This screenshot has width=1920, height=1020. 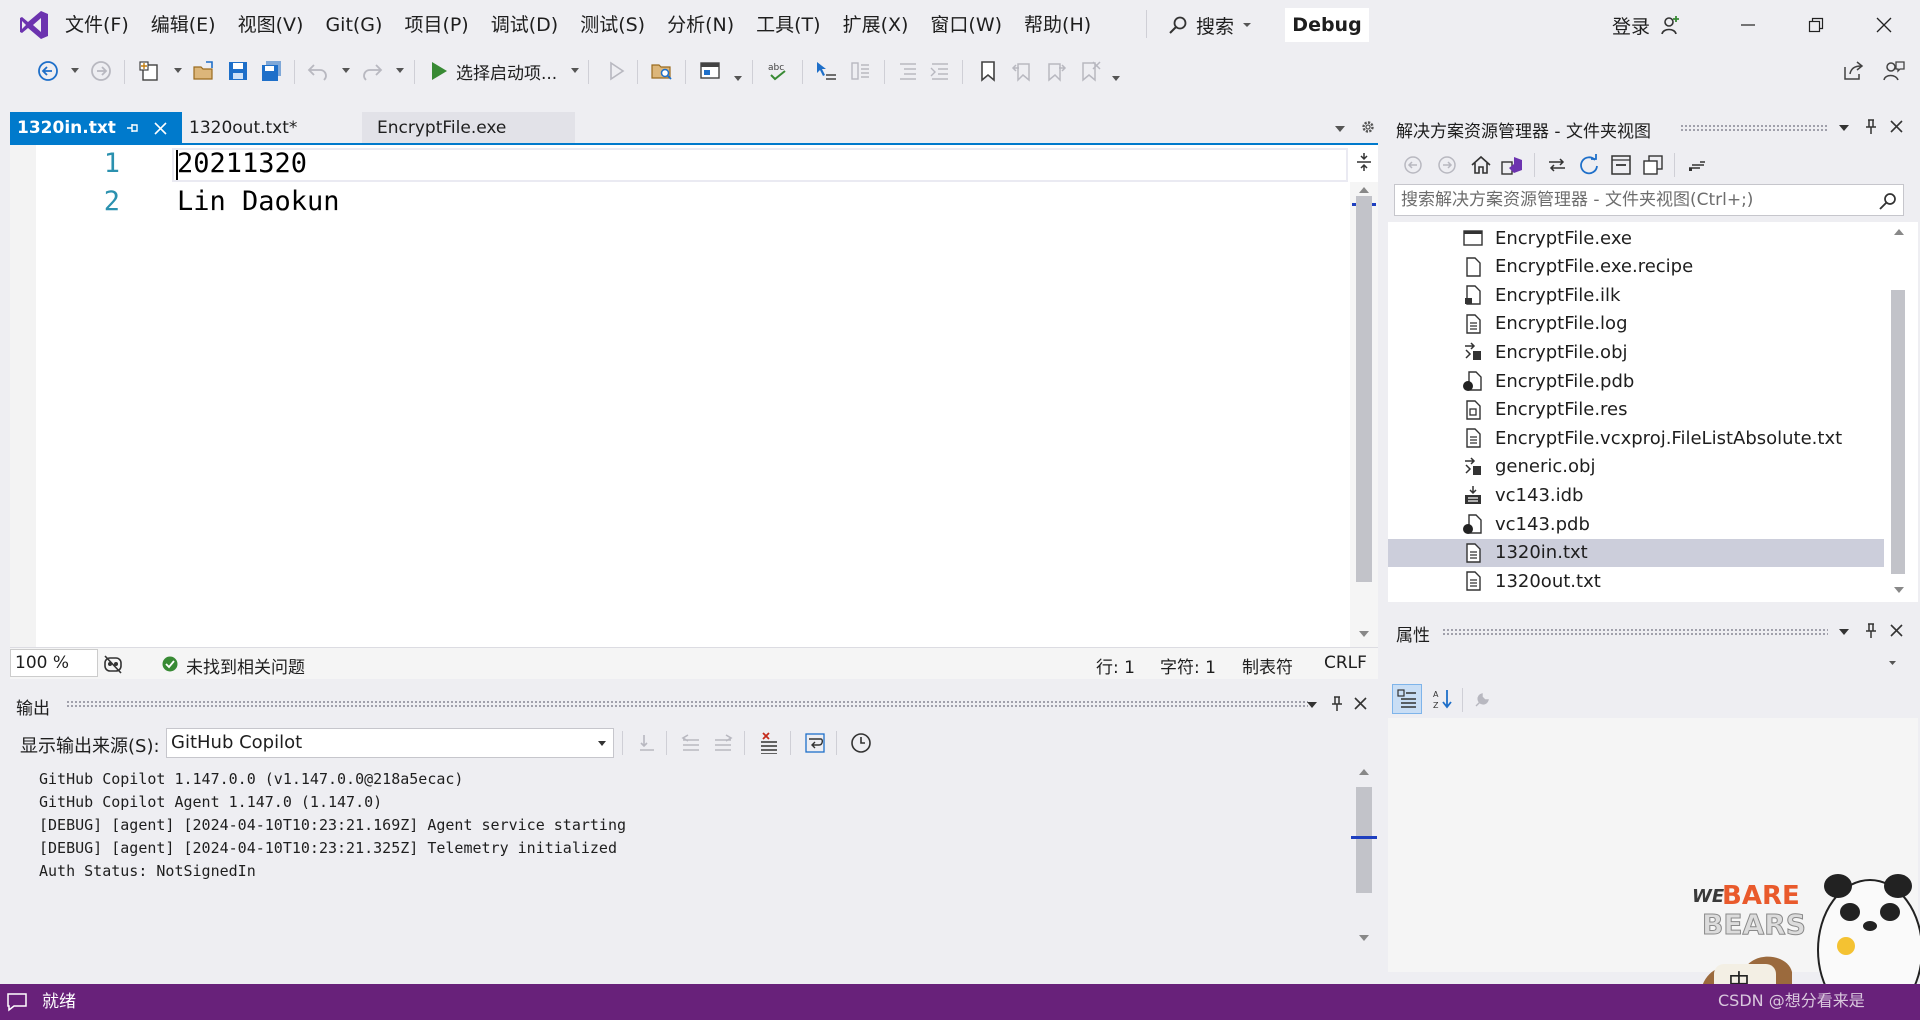 What do you see at coordinates (1447, 165) in the screenshot?
I see `forward-icon` at bounding box center [1447, 165].